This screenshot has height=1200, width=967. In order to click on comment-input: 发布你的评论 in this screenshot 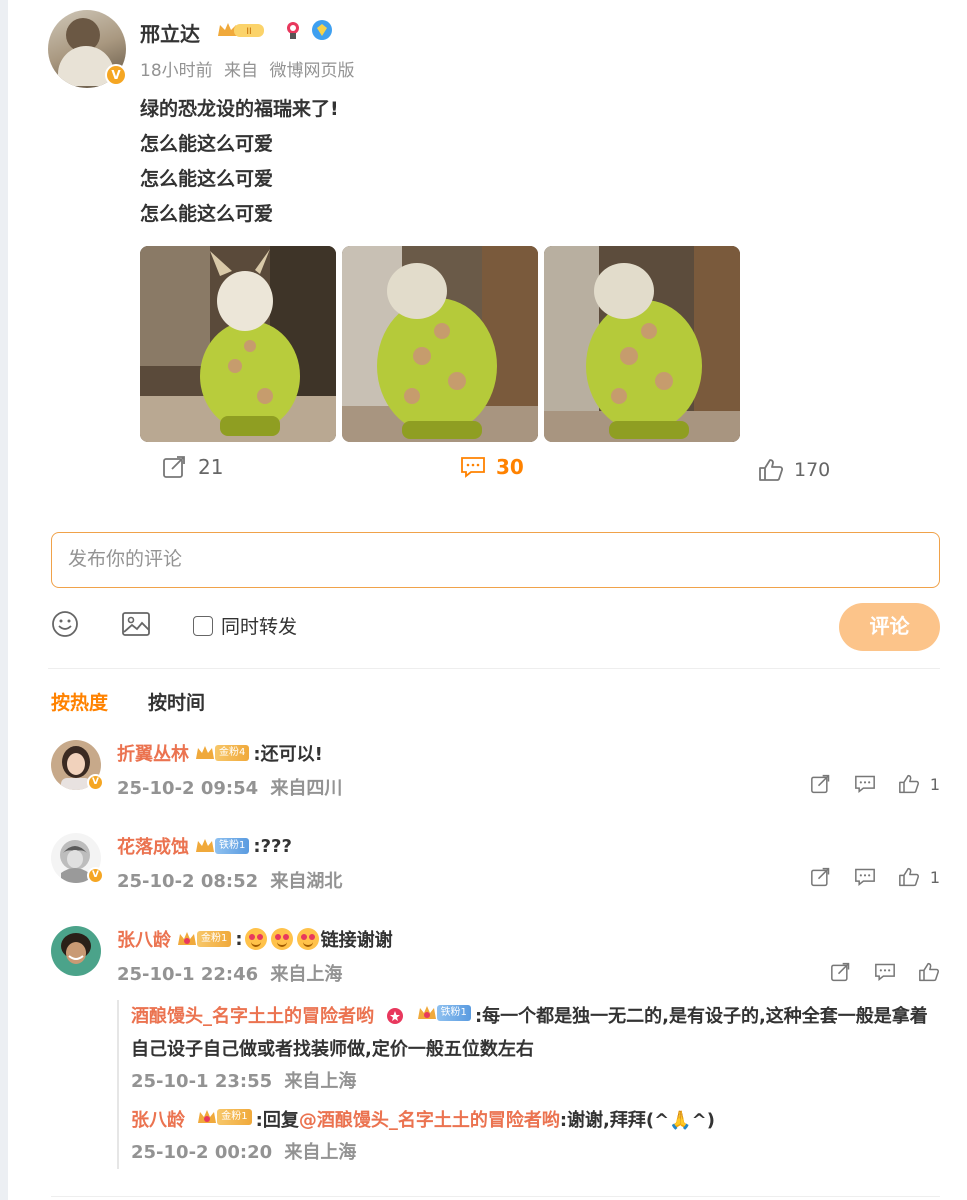, I will do `click(495, 560)`.